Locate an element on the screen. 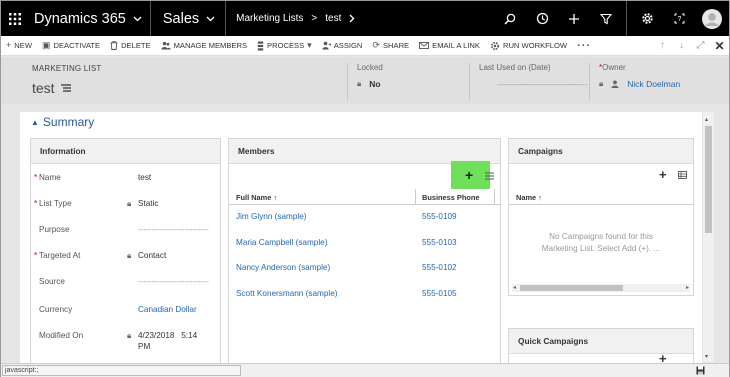 The height and width of the screenshot is (377, 730). scroll-right-icon: ▸ is located at coordinates (687, 288).